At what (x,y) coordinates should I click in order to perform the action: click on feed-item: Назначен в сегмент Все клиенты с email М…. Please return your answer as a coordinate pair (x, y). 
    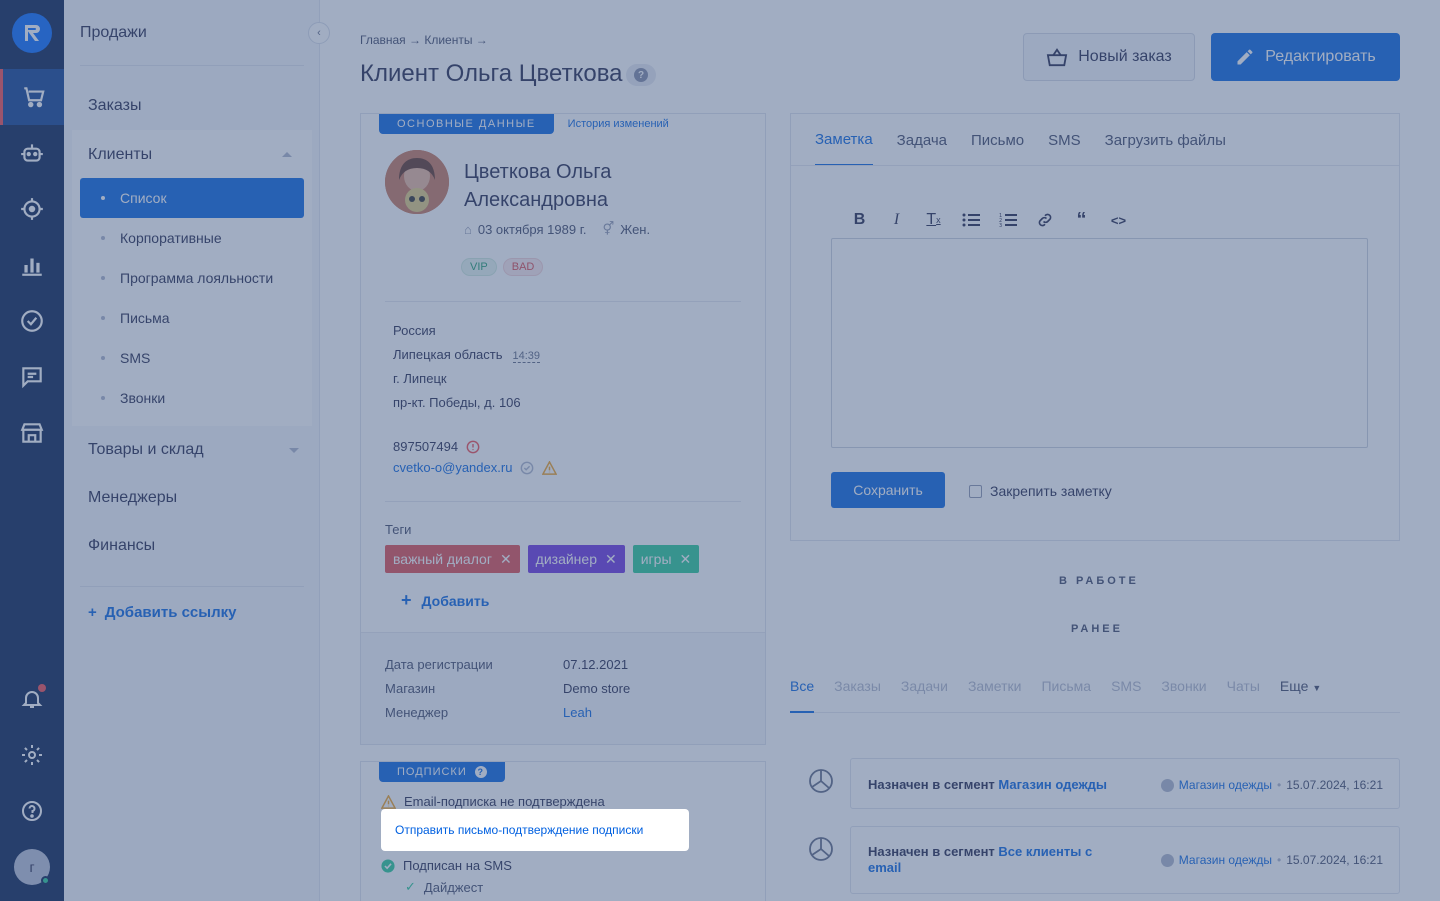
    Looking at the image, I should click on (1125, 860).